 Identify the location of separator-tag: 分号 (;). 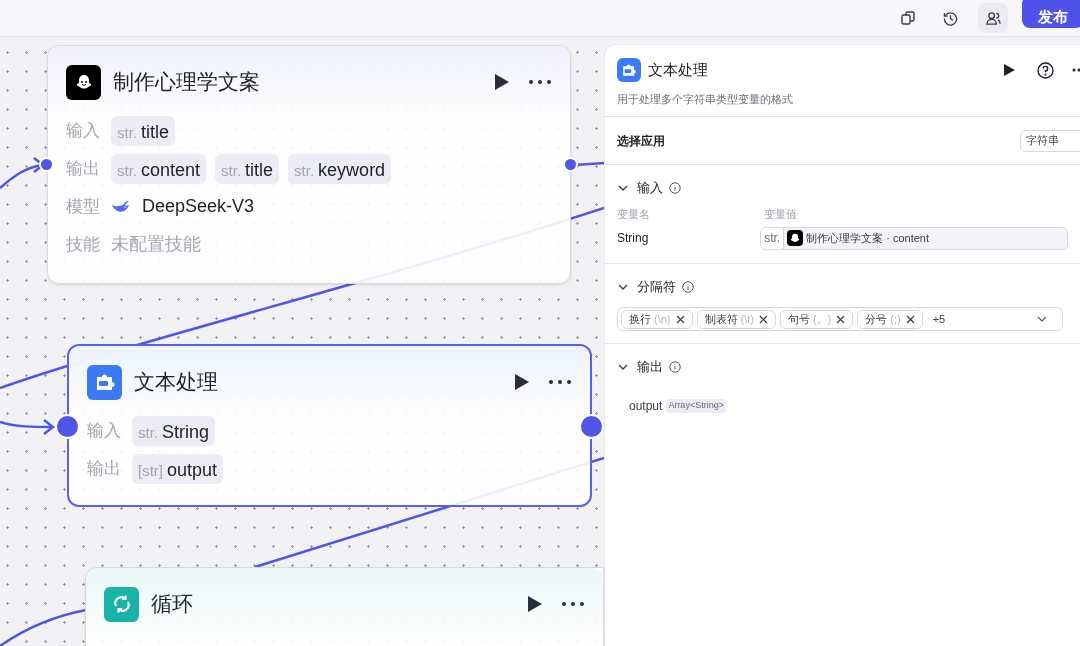
(890, 319).